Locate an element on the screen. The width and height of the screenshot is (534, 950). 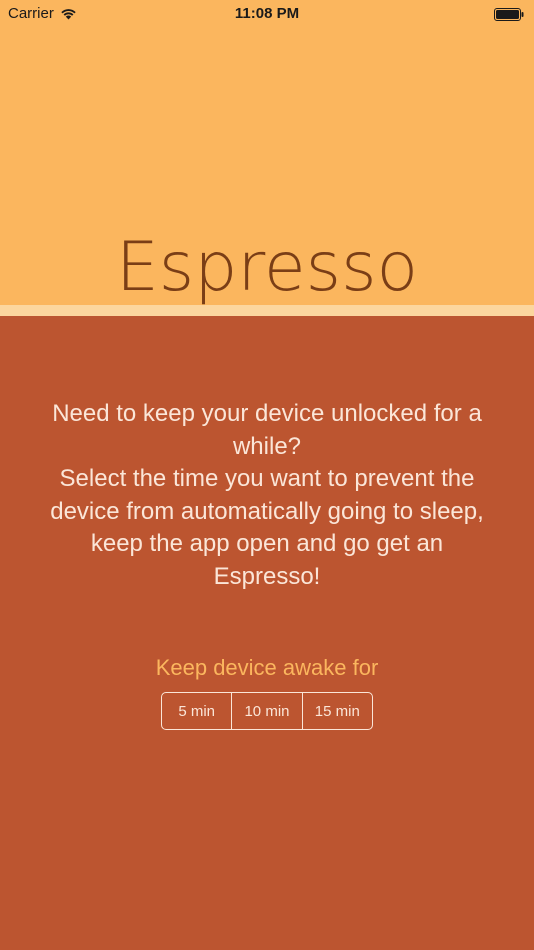
description-line: while? is located at coordinates (267, 446).